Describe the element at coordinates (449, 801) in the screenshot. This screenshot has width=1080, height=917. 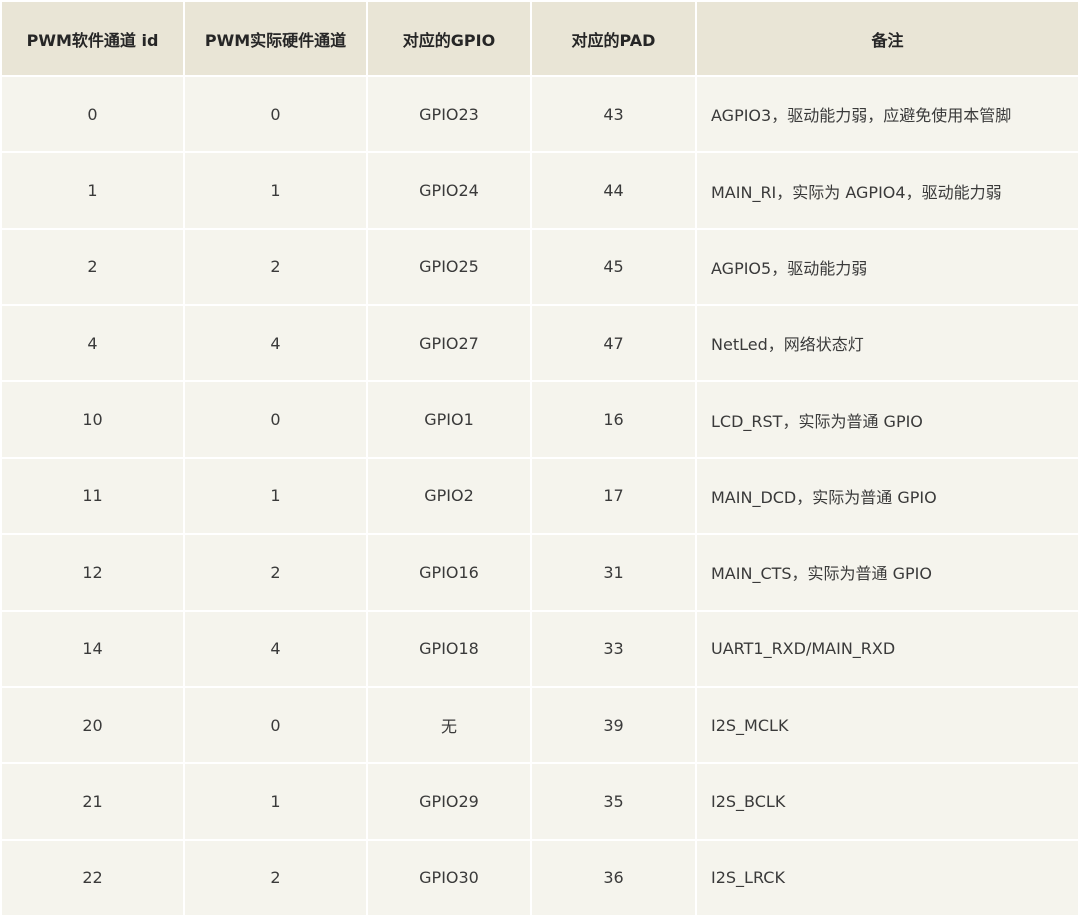
I see `cell-gpio: GPIO29` at that location.